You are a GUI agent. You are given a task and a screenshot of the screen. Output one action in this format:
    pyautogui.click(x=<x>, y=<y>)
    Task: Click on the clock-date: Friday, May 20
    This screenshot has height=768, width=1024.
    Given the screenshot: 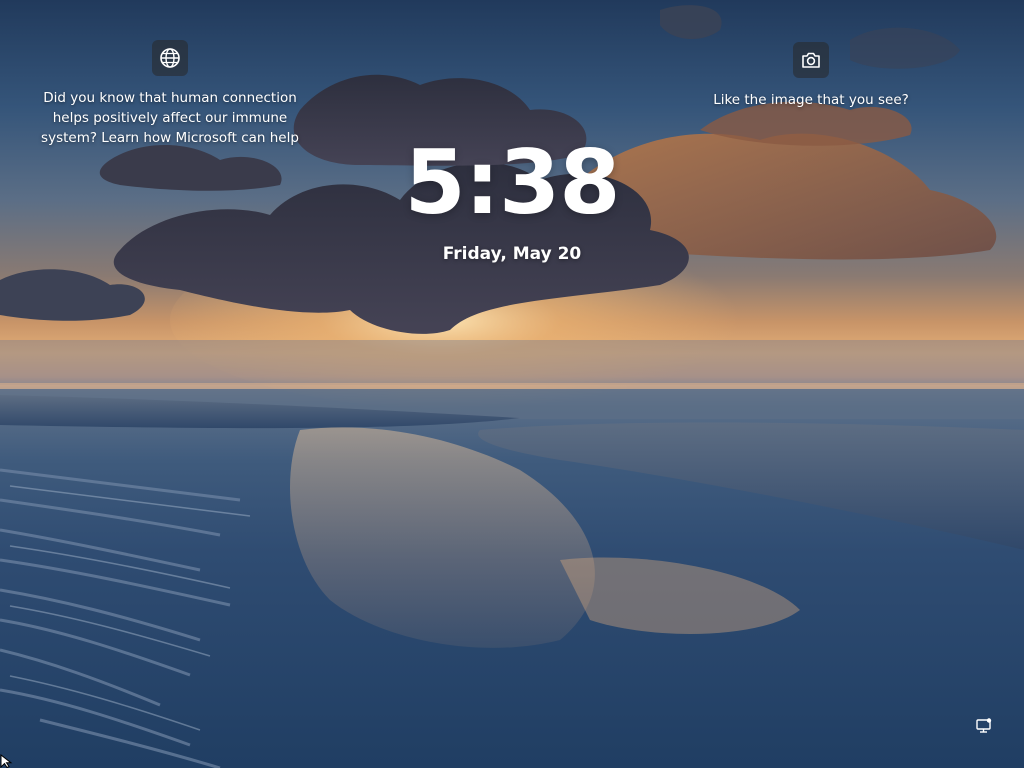 What is the action you would take?
    pyautogui.click(x=512, y=254)
    